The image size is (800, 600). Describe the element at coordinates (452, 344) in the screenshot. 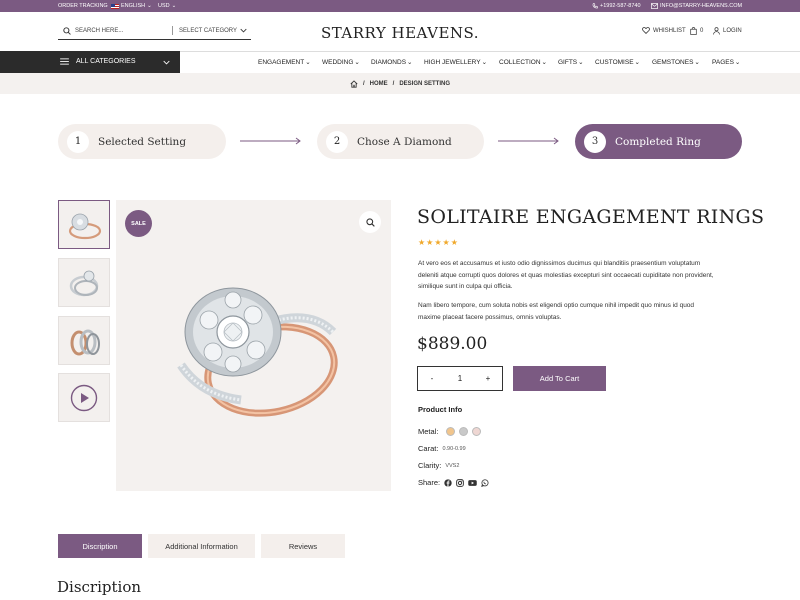

I see `product-price: $889.00` at that location.